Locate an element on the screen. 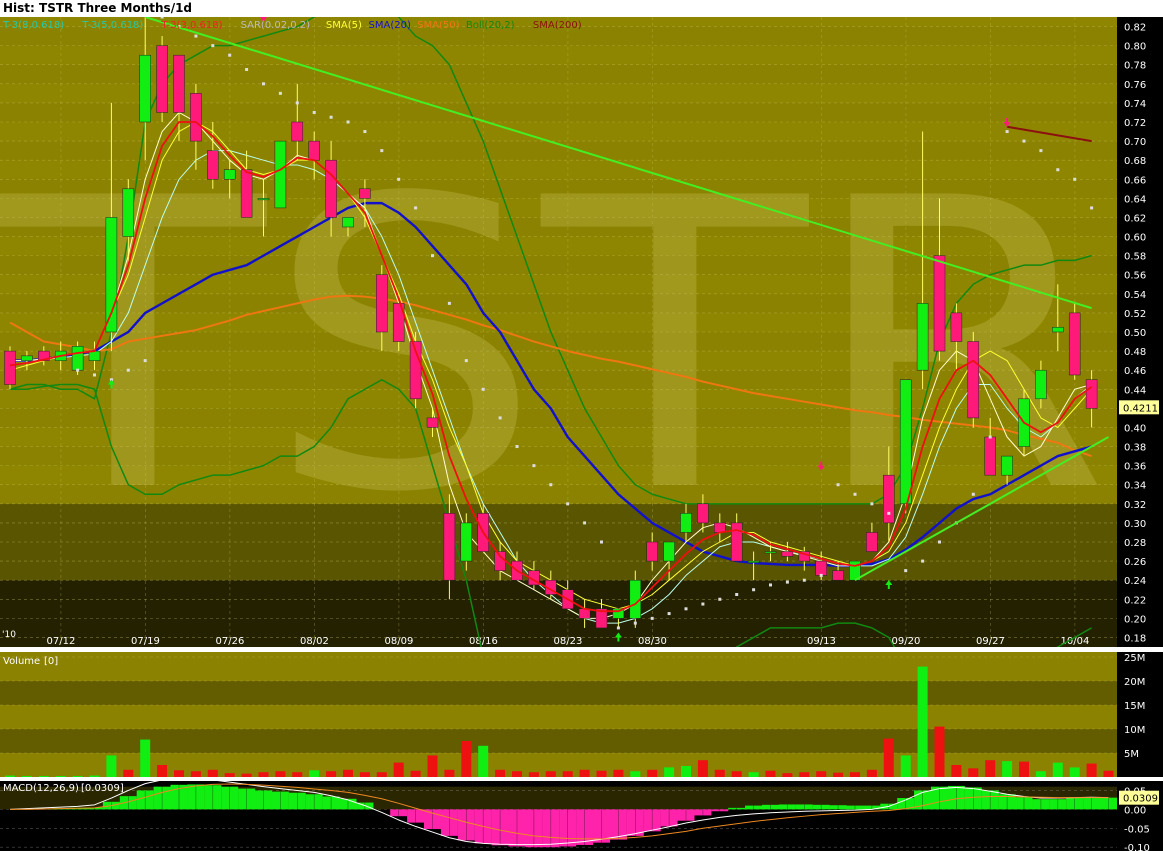 Image resolution: width=1163 pixels, height=851 pixels. price-tick-label: 0.38 is located at coordinates (1135, 448).